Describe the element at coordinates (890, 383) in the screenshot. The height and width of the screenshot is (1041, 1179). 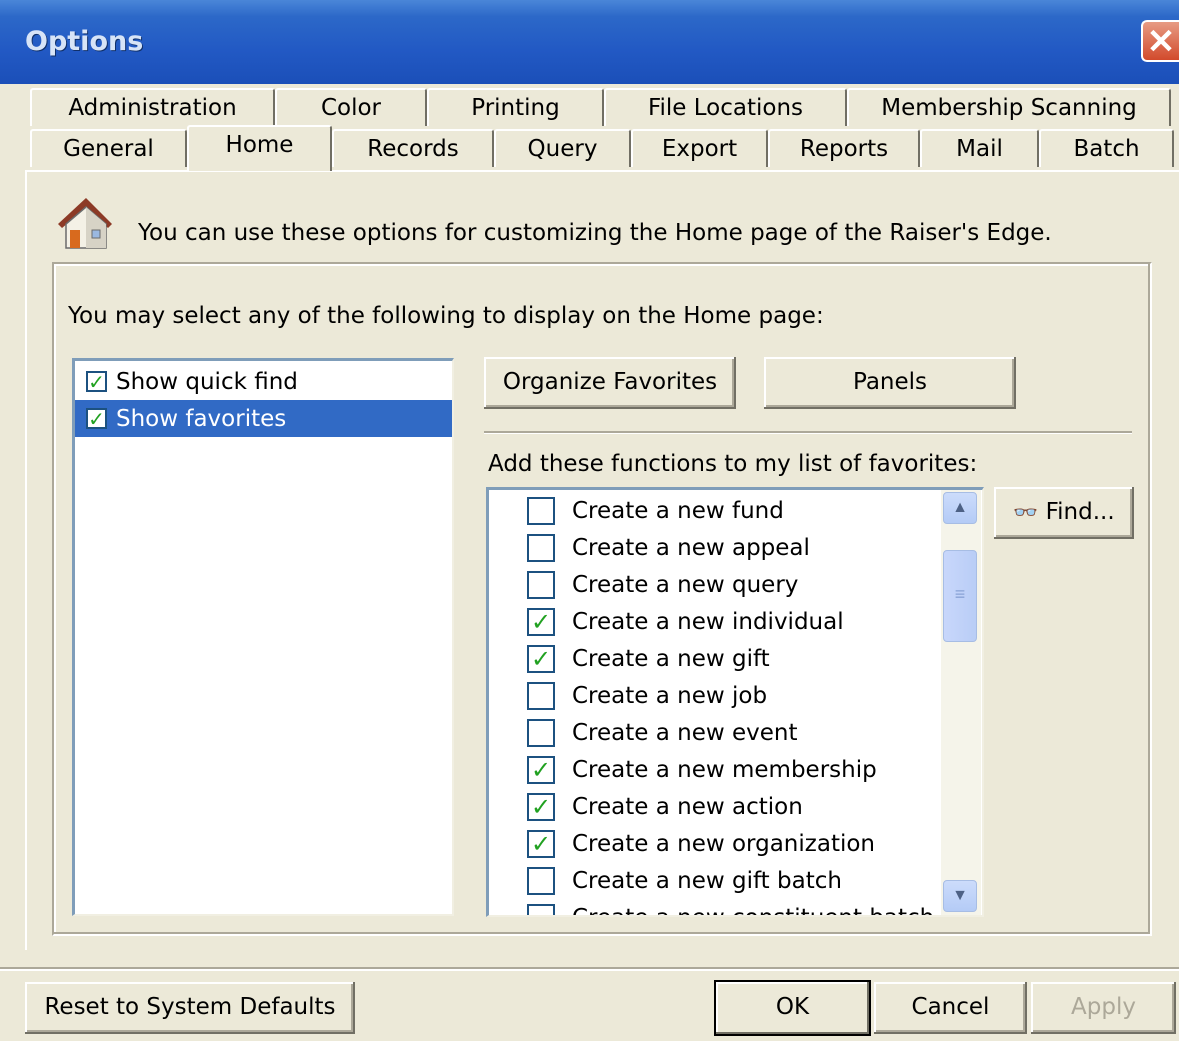
I see `panels-button: Panels` at that location.